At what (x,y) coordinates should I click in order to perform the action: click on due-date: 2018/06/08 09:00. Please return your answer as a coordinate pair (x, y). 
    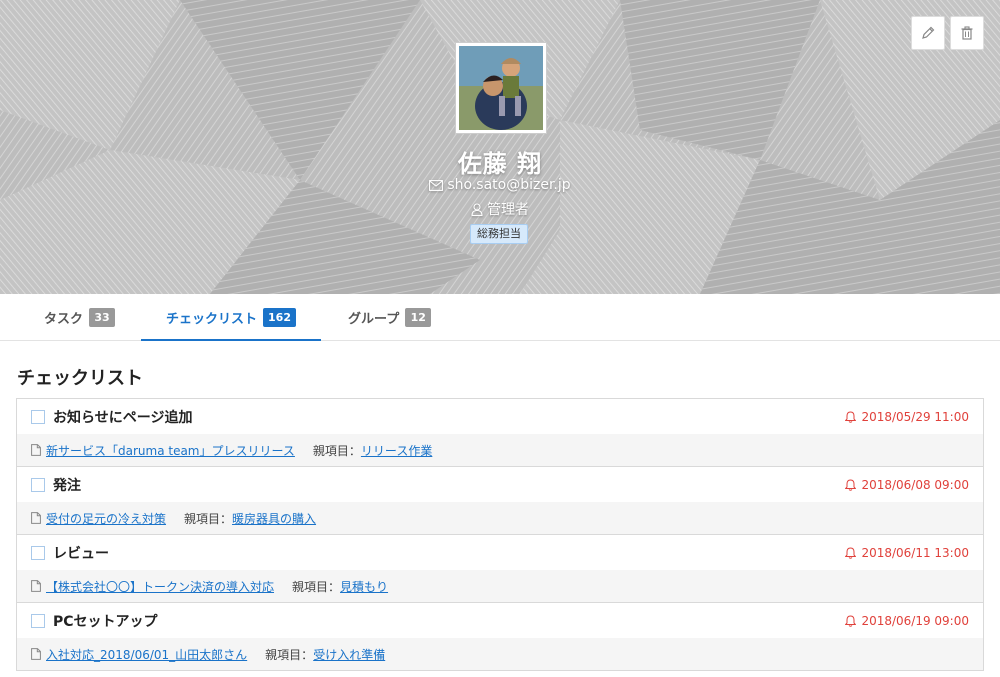
    Looking at the image, I should click on (907, 484).